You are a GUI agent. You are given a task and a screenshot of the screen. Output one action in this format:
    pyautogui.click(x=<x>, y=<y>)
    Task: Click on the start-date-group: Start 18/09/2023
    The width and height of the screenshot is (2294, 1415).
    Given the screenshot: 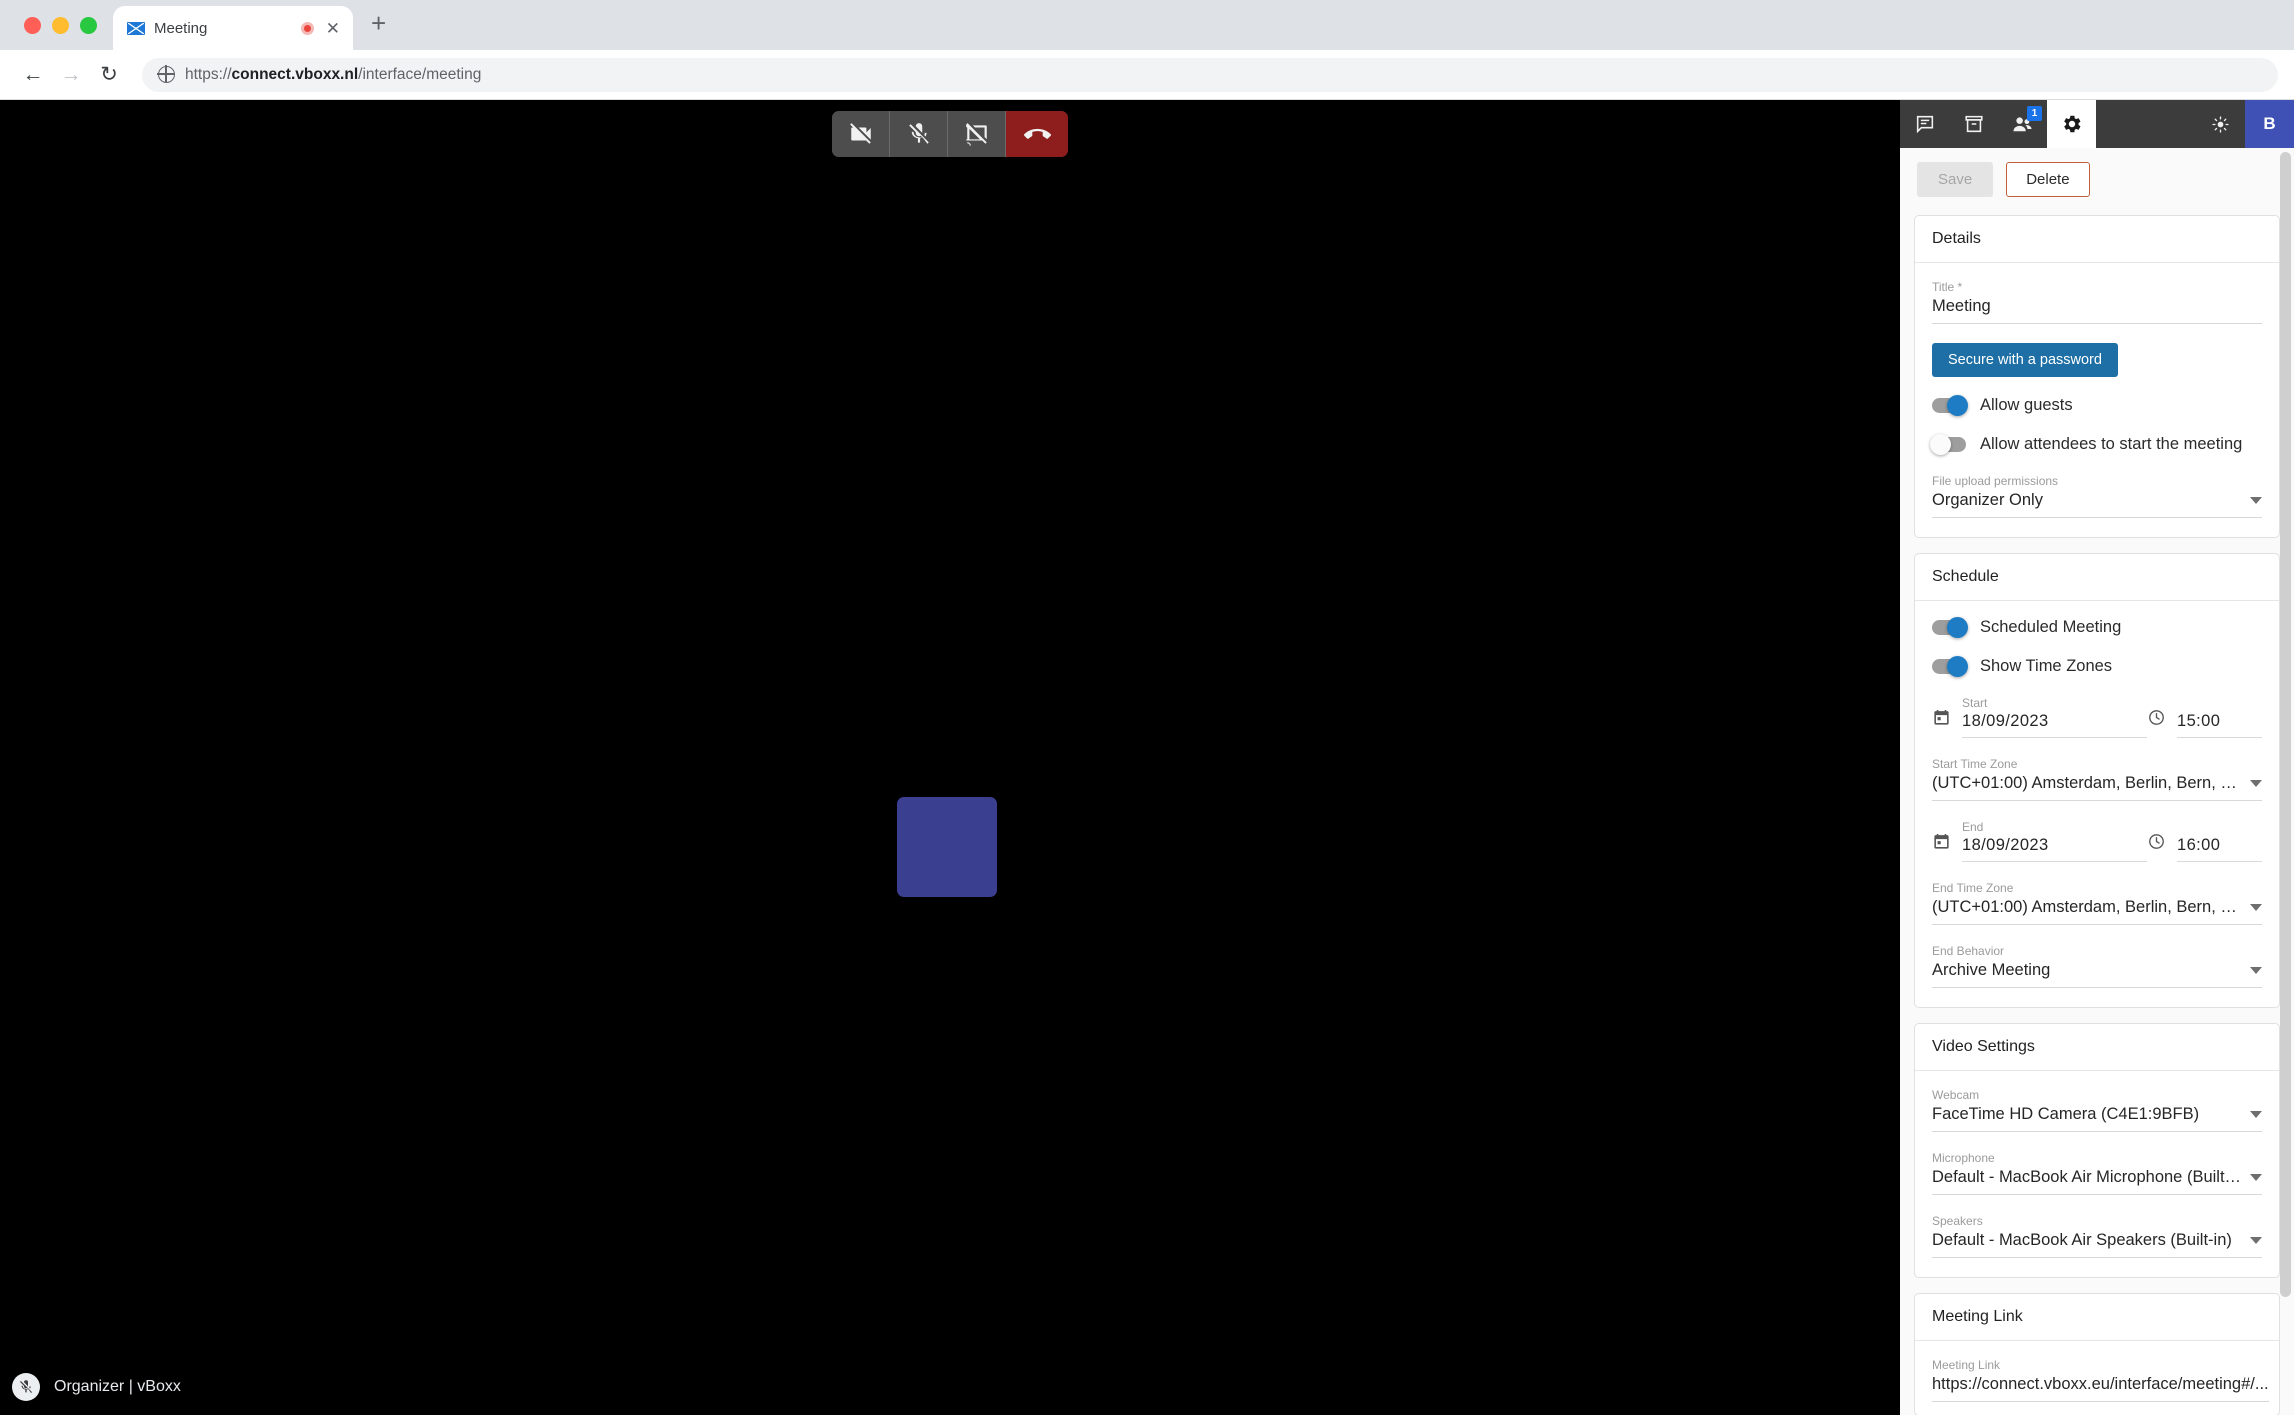 What is the action you would take?
    pyautogui.click(x=2039, y=717)
    